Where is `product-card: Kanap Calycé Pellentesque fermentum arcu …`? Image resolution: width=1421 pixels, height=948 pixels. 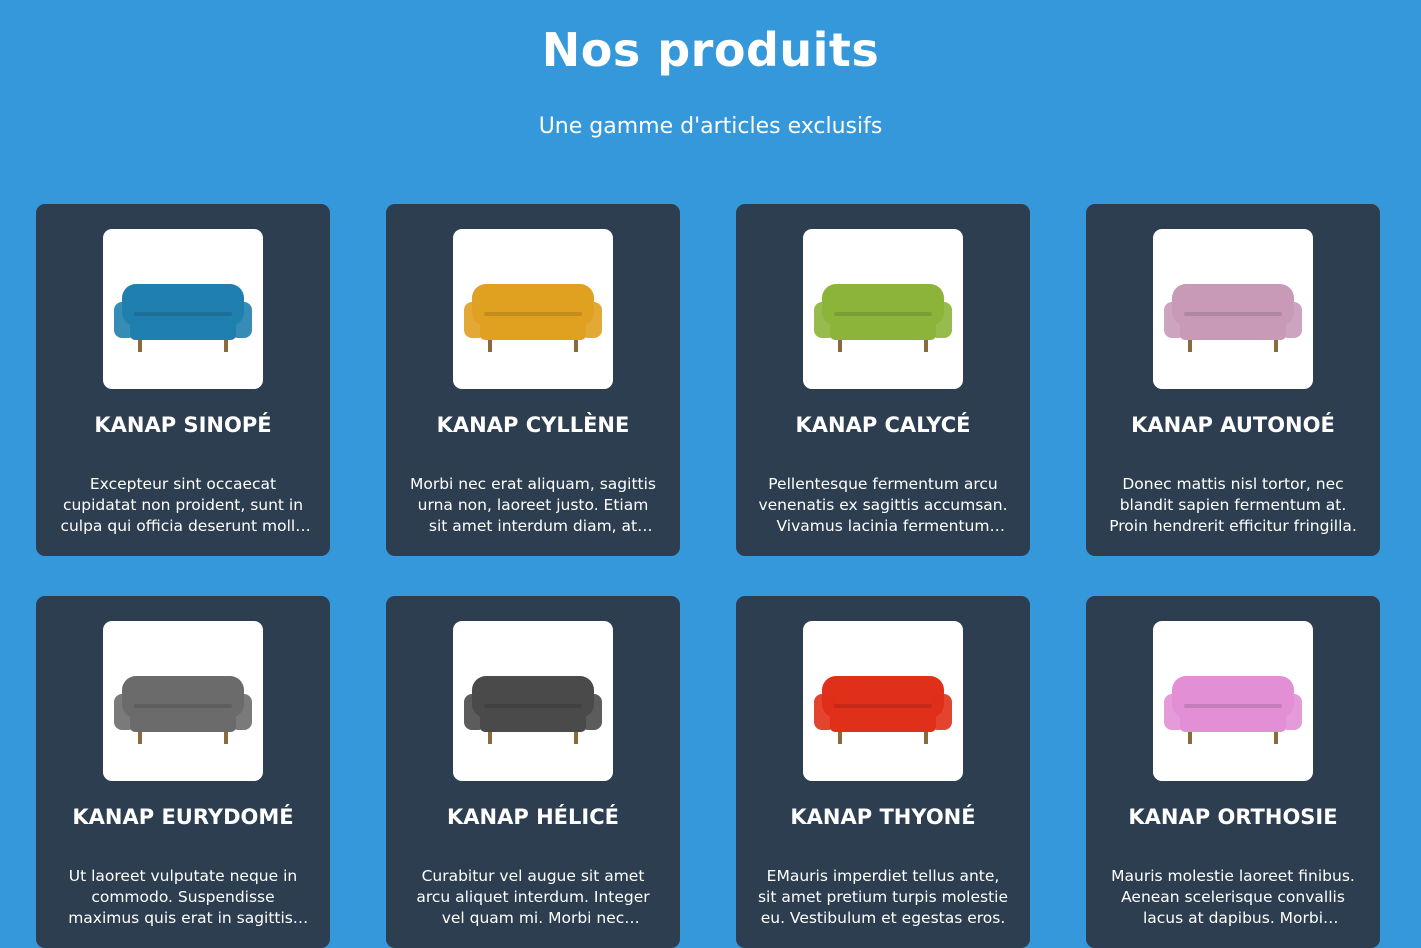 product-card: Kanap Calycé Pellentesque fermentum arcu … is located at coordinates (883, 380).